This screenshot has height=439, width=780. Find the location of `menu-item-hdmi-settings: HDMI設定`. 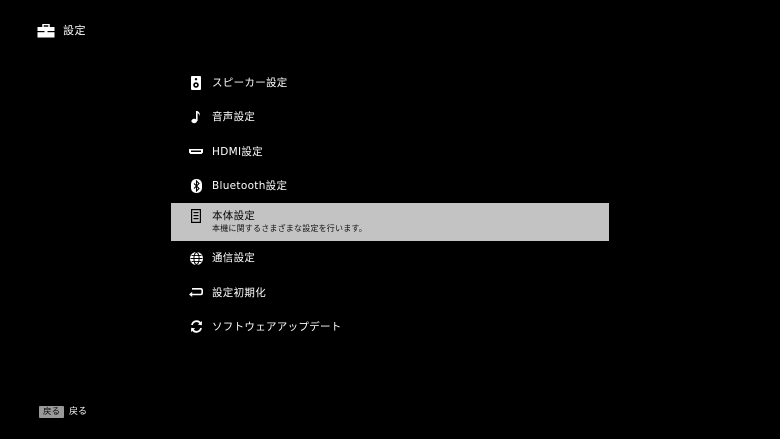

menu-item-hdmi-settings: HDMI設定 is located at coordinates (390, 152).